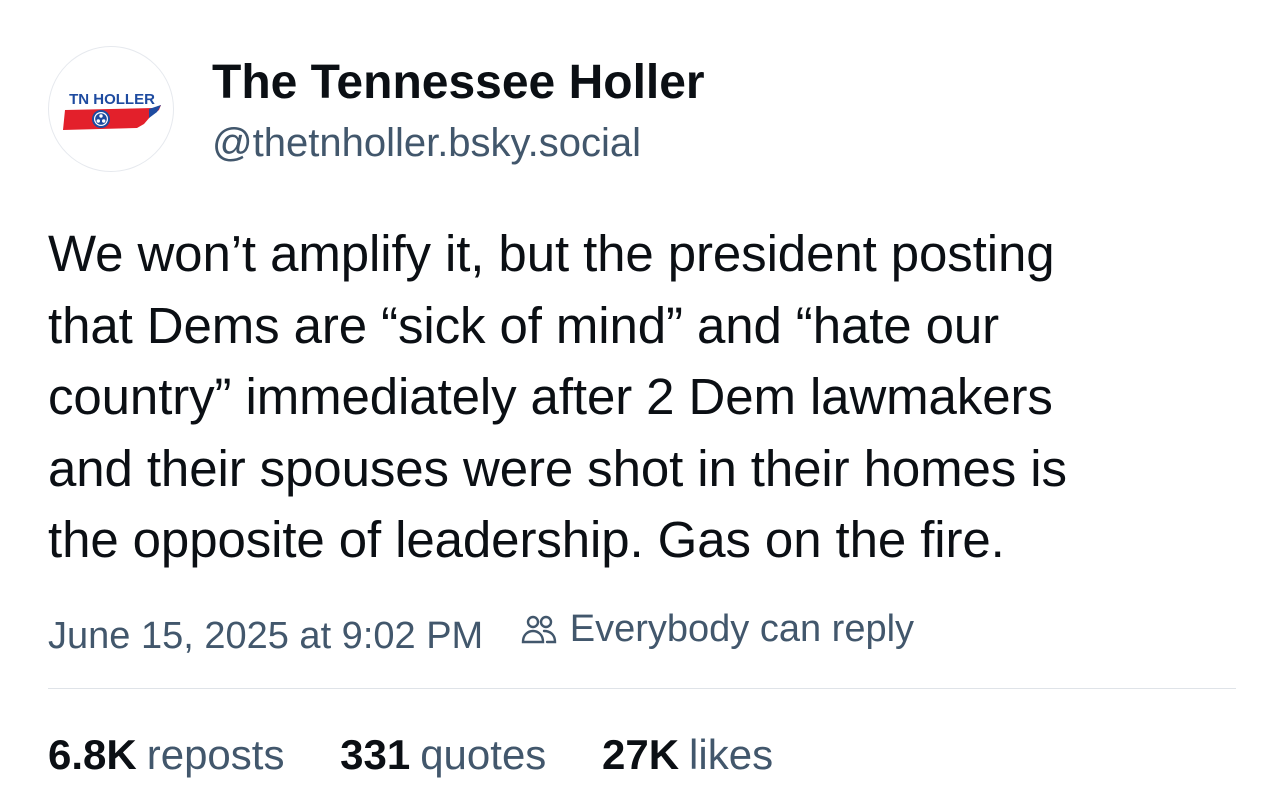 The height and width of the screenshot is (796, 1284). I want to click on reposts-stat: 6.8K reposts, so click(166, 755).